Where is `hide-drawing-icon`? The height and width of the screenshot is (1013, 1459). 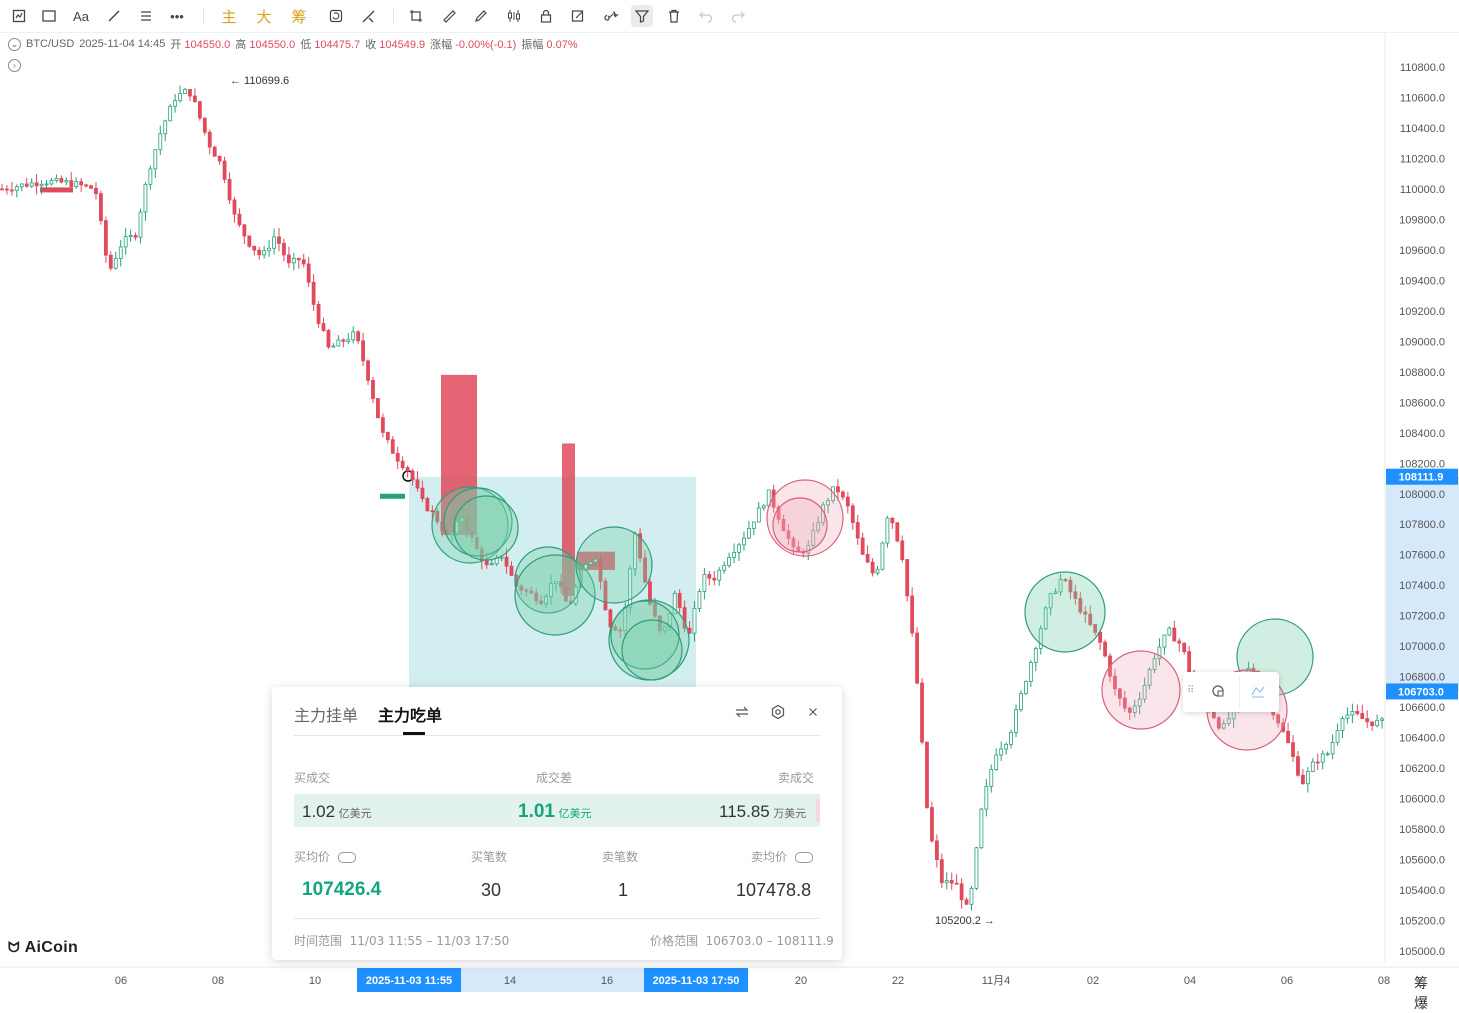 hide-drawing-icon is located at coordinates (1259, 692).